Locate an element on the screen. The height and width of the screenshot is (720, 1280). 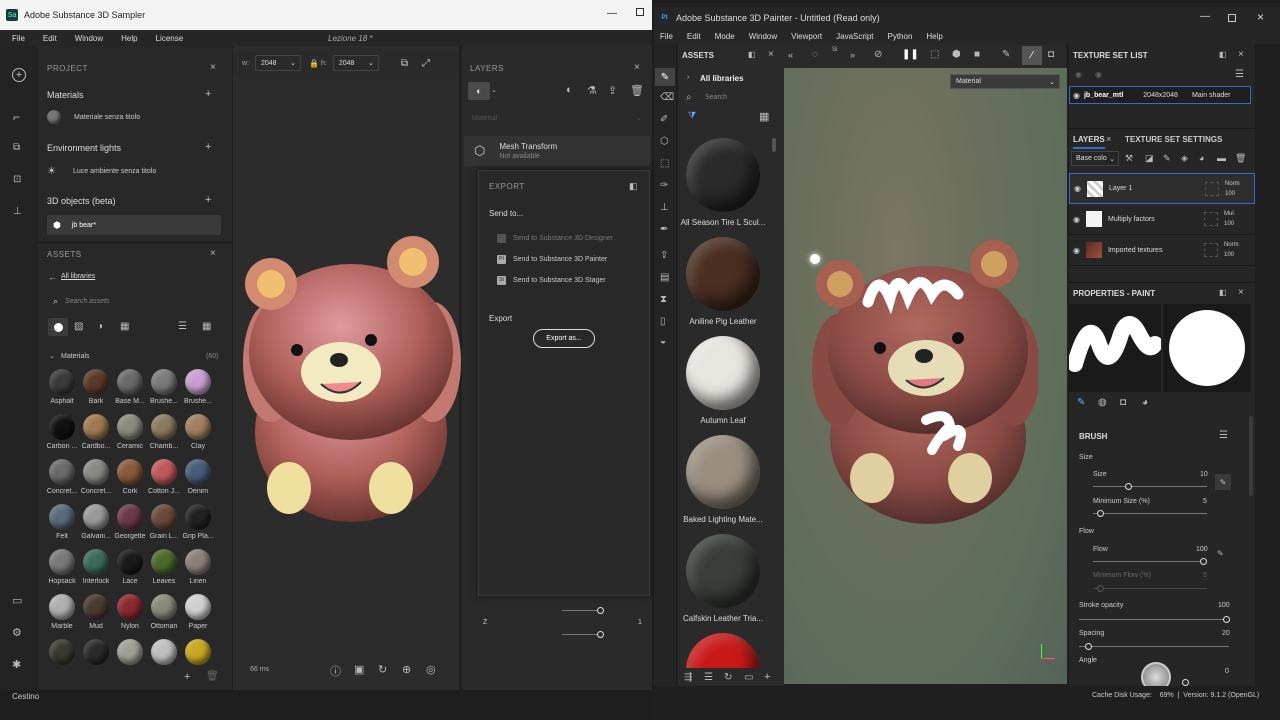
close-layers-icon: × is located at coordinates (637, 67).